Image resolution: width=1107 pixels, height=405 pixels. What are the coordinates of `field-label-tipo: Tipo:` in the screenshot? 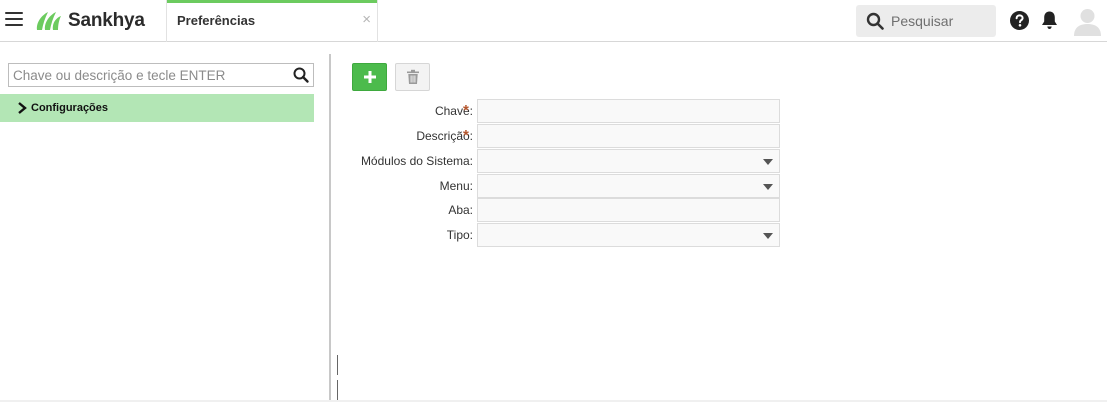 It's located at (459, 235).